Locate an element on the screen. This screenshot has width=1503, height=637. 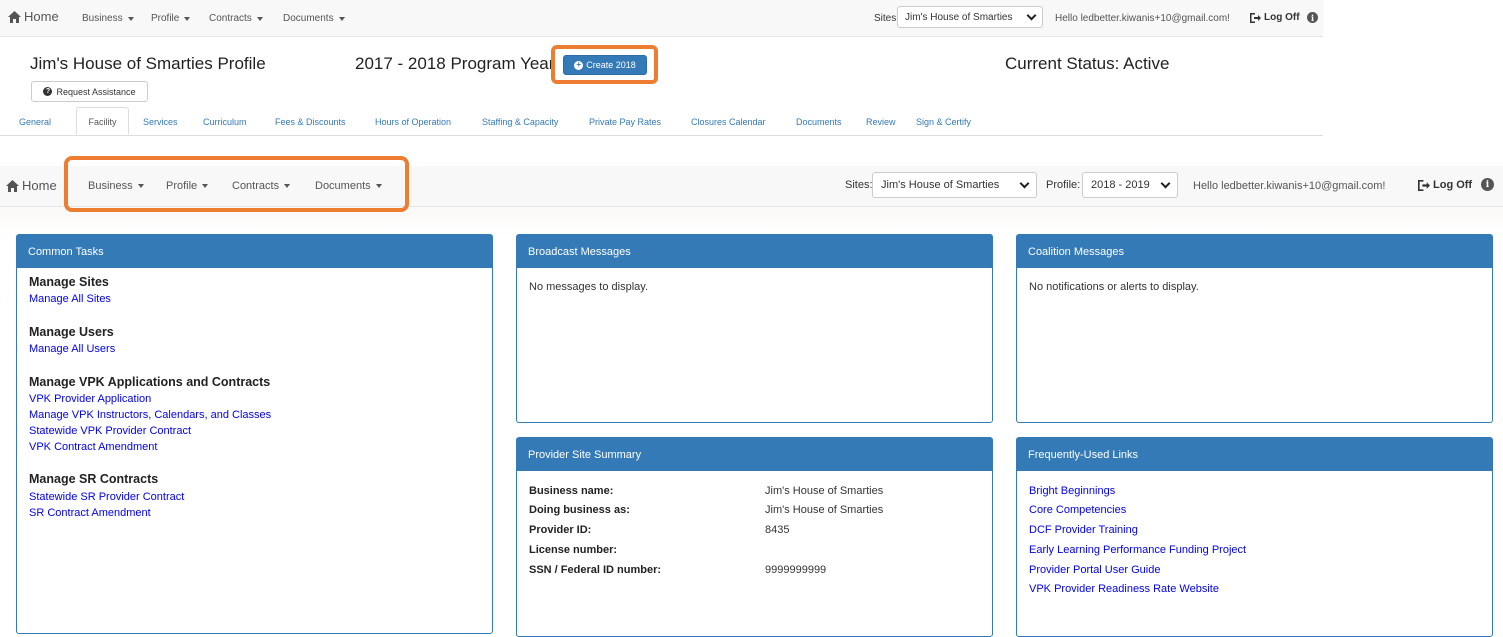
top-nav-documents-label: Documents is located at coordinates (308, 18).